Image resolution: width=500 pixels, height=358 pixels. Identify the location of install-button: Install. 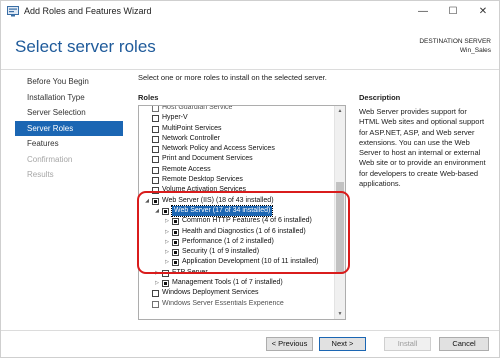
(407, 344).